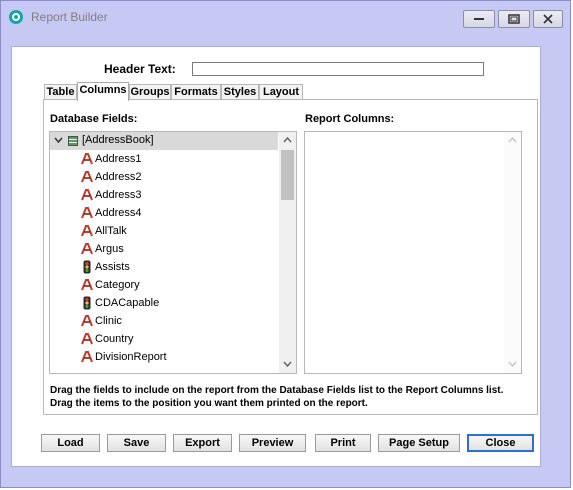 This screenshot has width=573, height=490. I want to click on tab-styles: Styles, so click(240, 92).